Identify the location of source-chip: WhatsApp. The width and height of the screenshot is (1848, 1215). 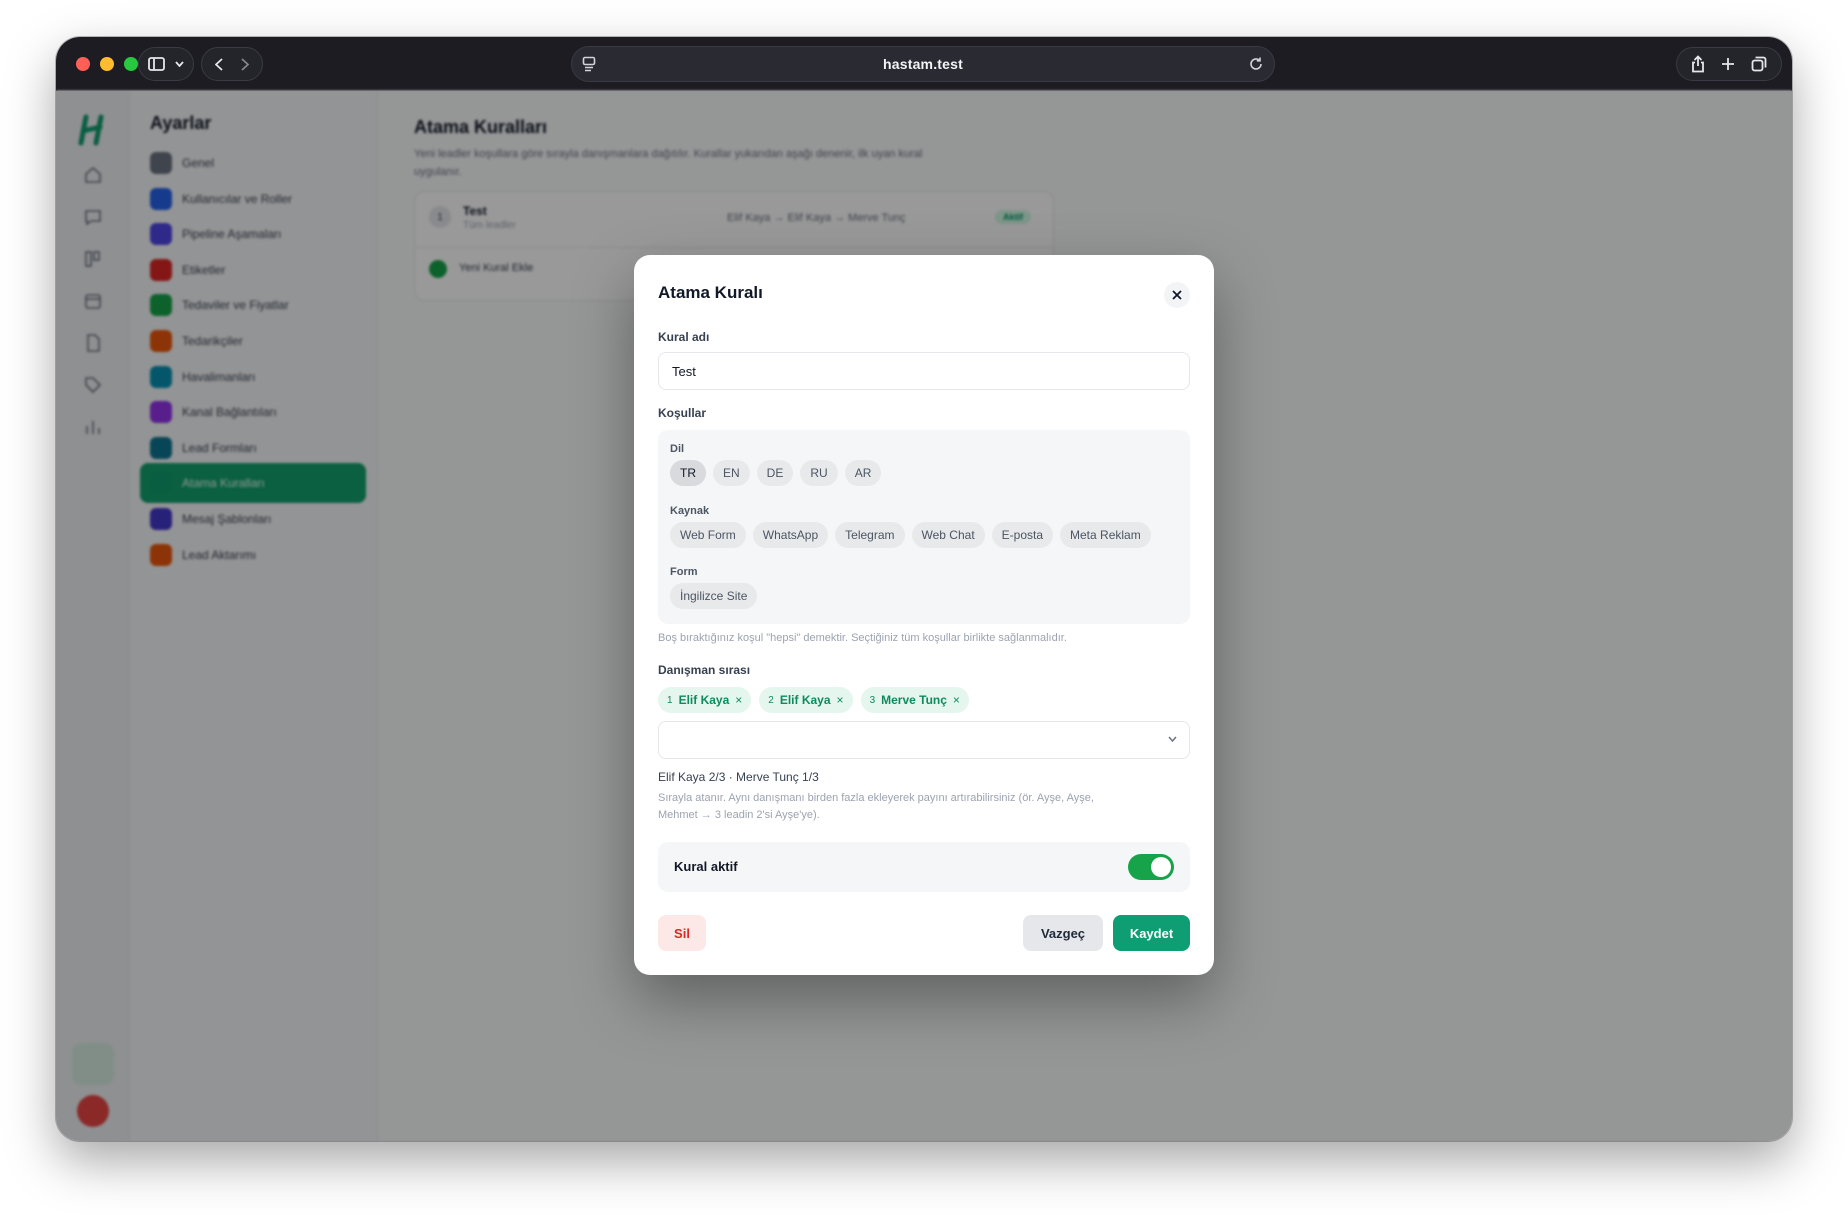
(790, 535).